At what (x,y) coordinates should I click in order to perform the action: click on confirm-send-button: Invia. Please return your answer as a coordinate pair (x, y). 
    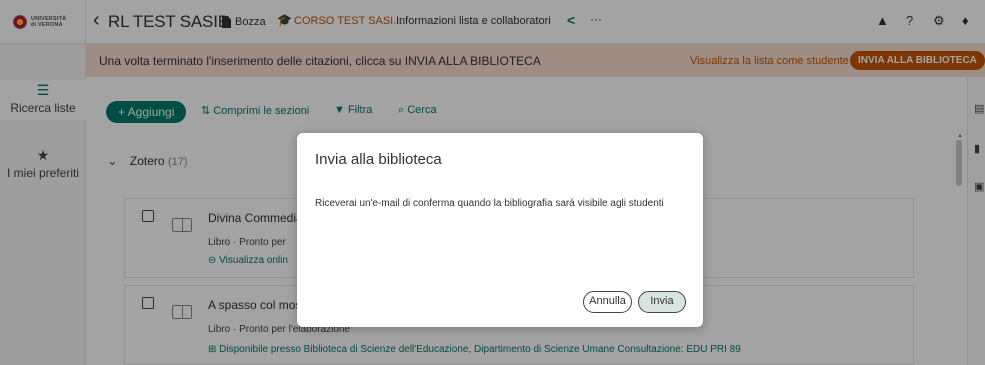
    Looking at the image, I should click on (662, 302).